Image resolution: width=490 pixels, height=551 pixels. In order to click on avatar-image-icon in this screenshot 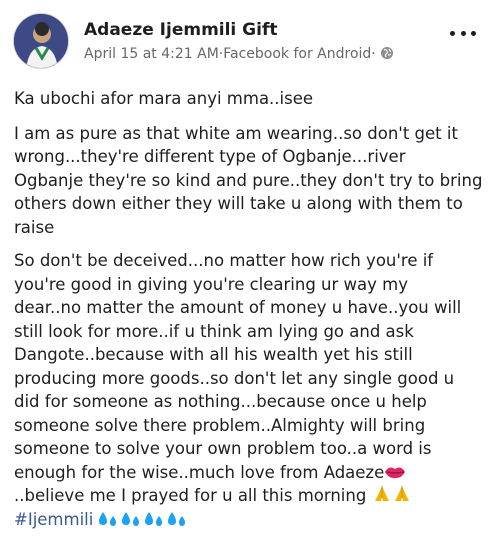, I will do `click(41, 41)`.